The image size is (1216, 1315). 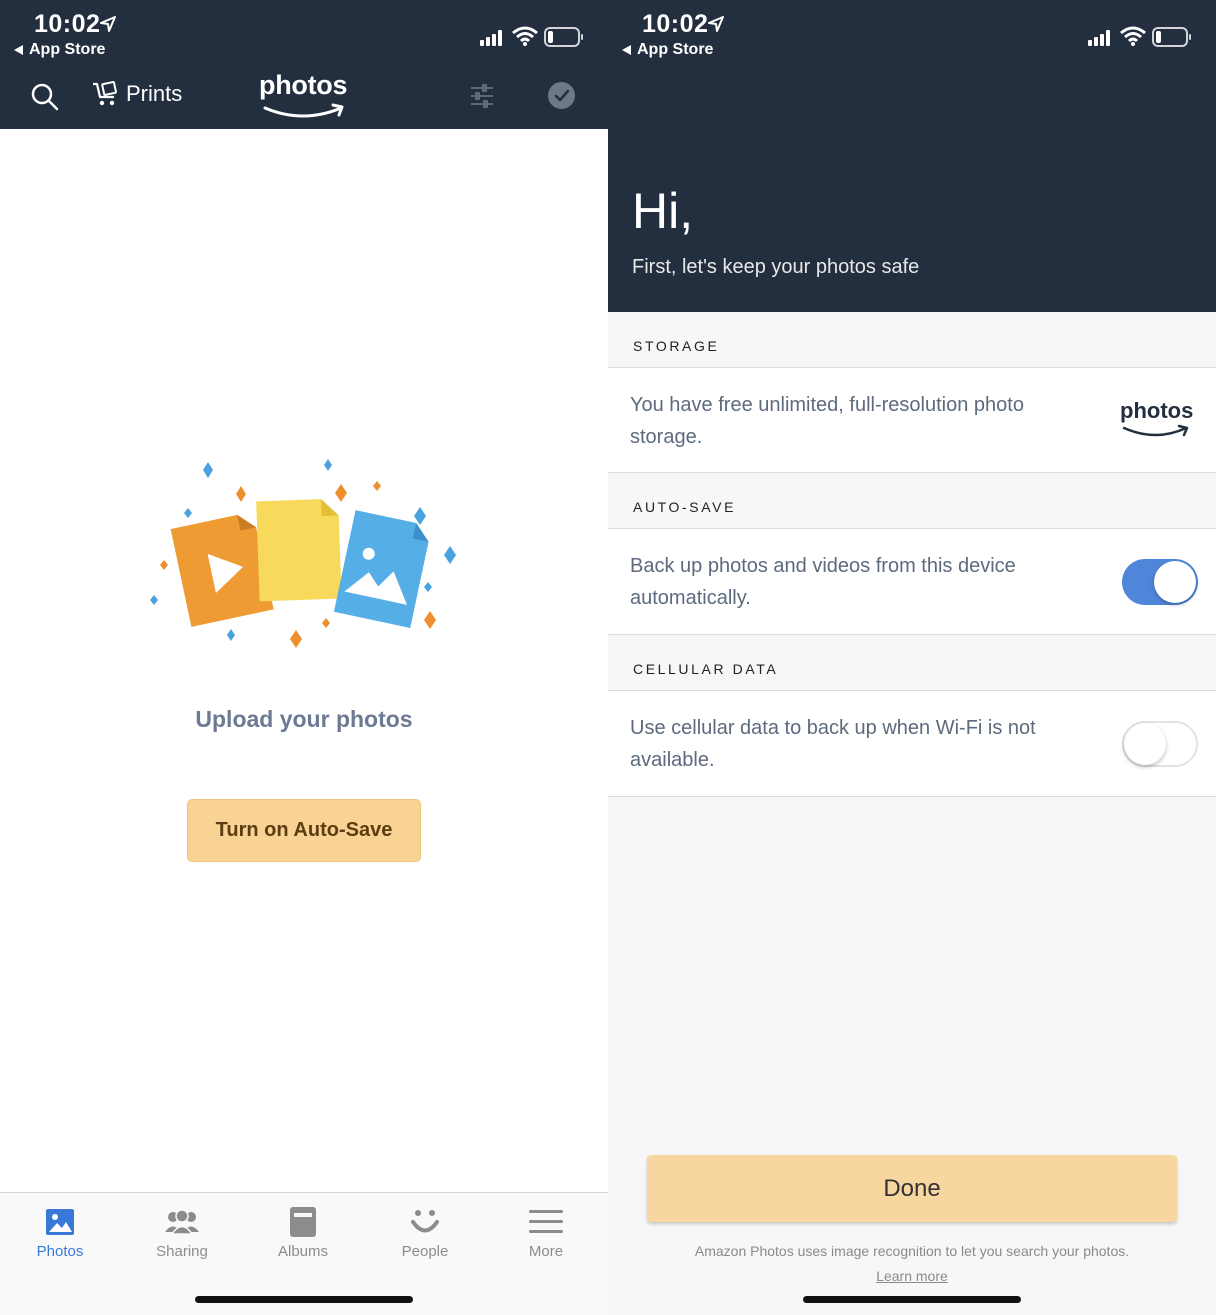 What do you see at coordinates (303, 1222) in the screenshot?
I see `album-icon` at bounding box center [303, 1222].